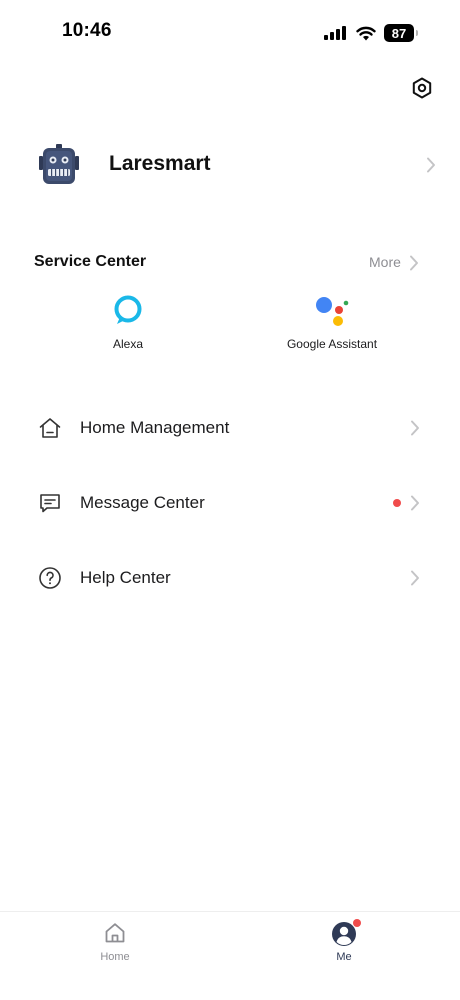 The height and width of the screenshot is (1000, 460). What do you see at coordinates (115, 933) in the screenshot?
I see `home-tab-icon` at bounding box center [115, 933].